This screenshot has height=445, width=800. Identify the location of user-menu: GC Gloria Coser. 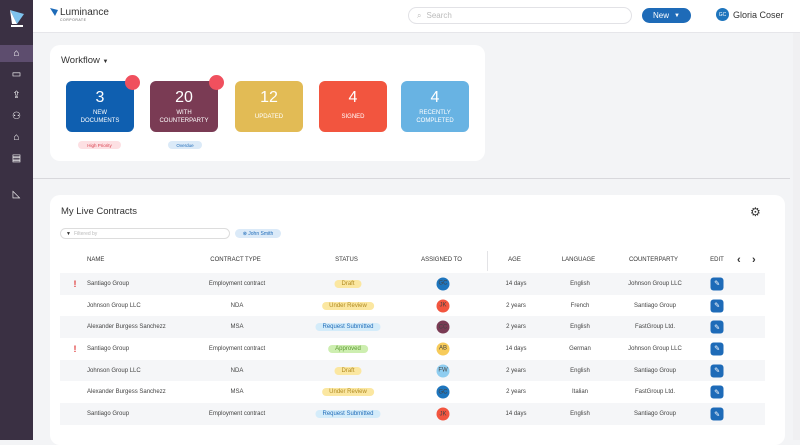
(750, 14).